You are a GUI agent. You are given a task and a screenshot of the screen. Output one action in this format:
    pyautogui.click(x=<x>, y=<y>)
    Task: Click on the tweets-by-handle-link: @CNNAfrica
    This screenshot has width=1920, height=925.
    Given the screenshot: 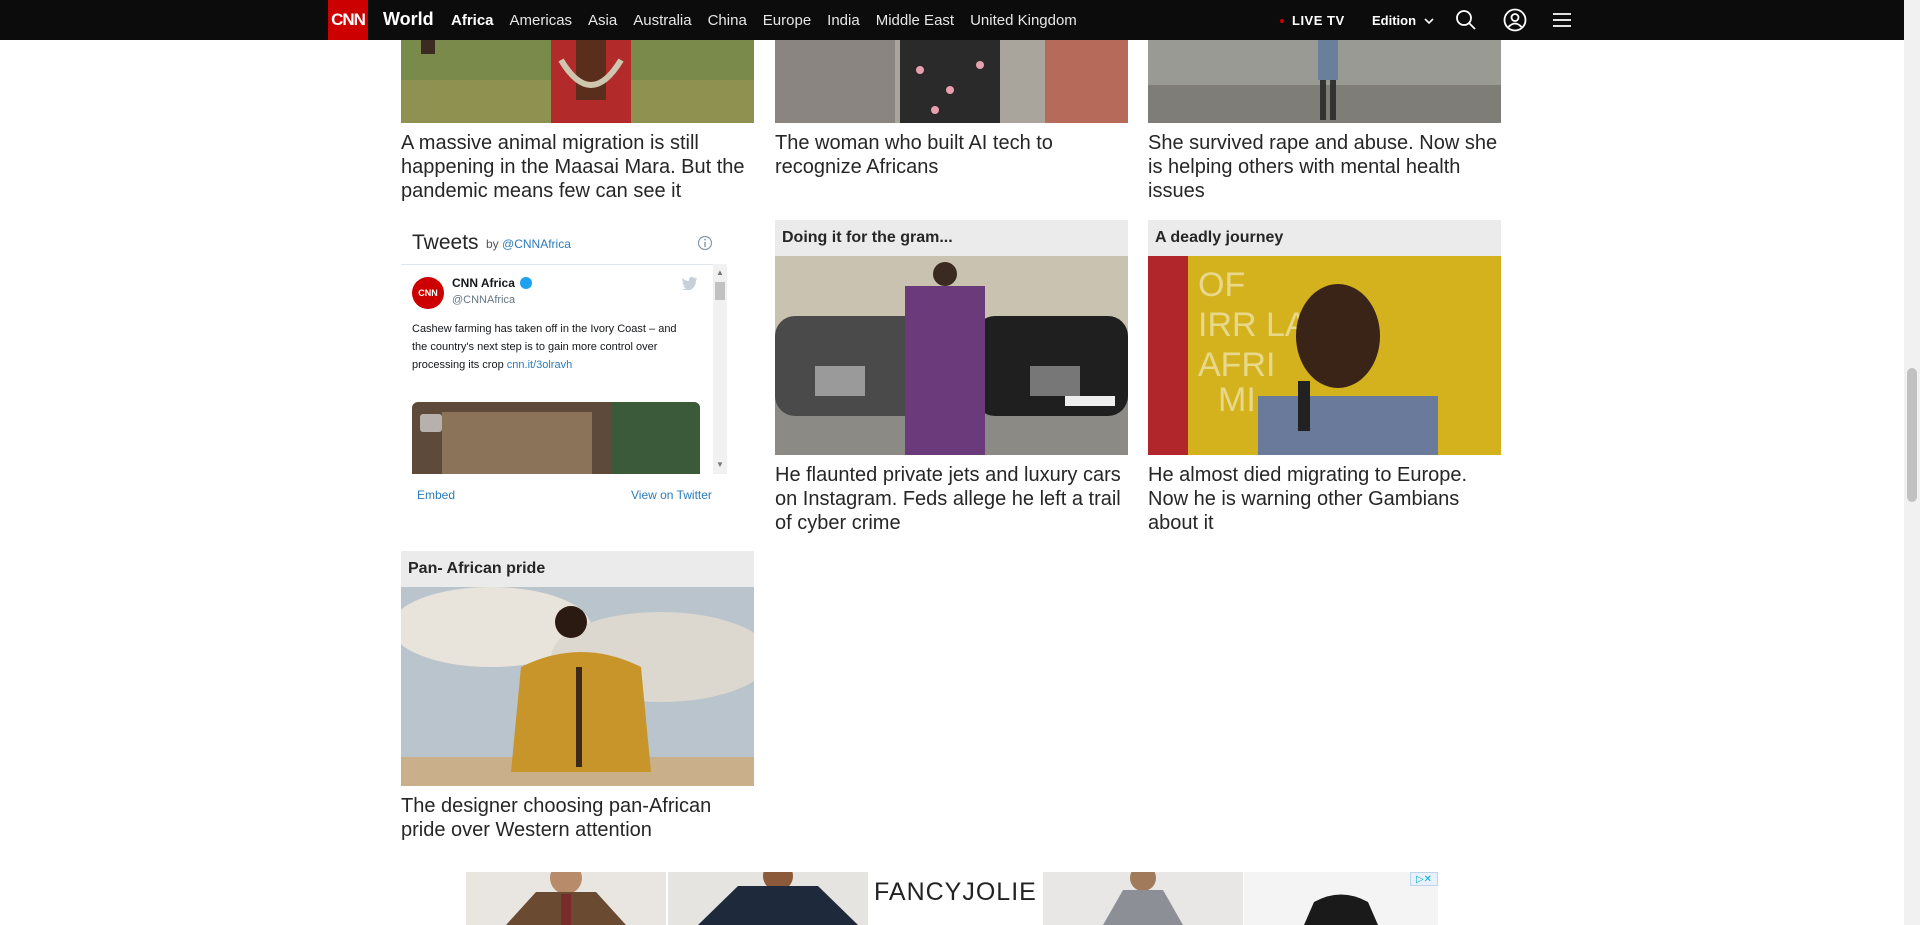 What is the action you would take?
    pyautogui.click(x=536, y=244)
    